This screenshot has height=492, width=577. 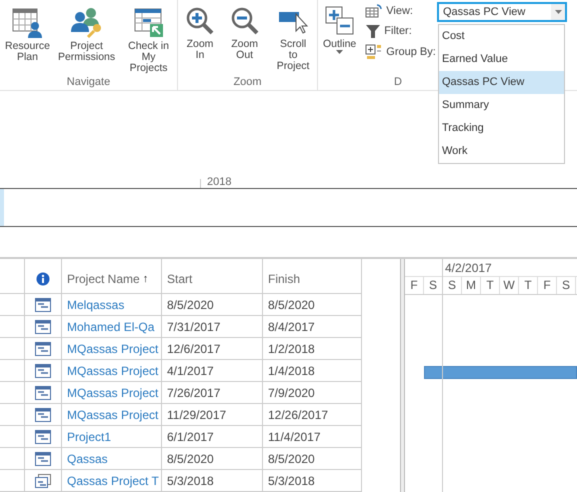 I want to click on group-label: Navigate, so click(x=88, y=82).